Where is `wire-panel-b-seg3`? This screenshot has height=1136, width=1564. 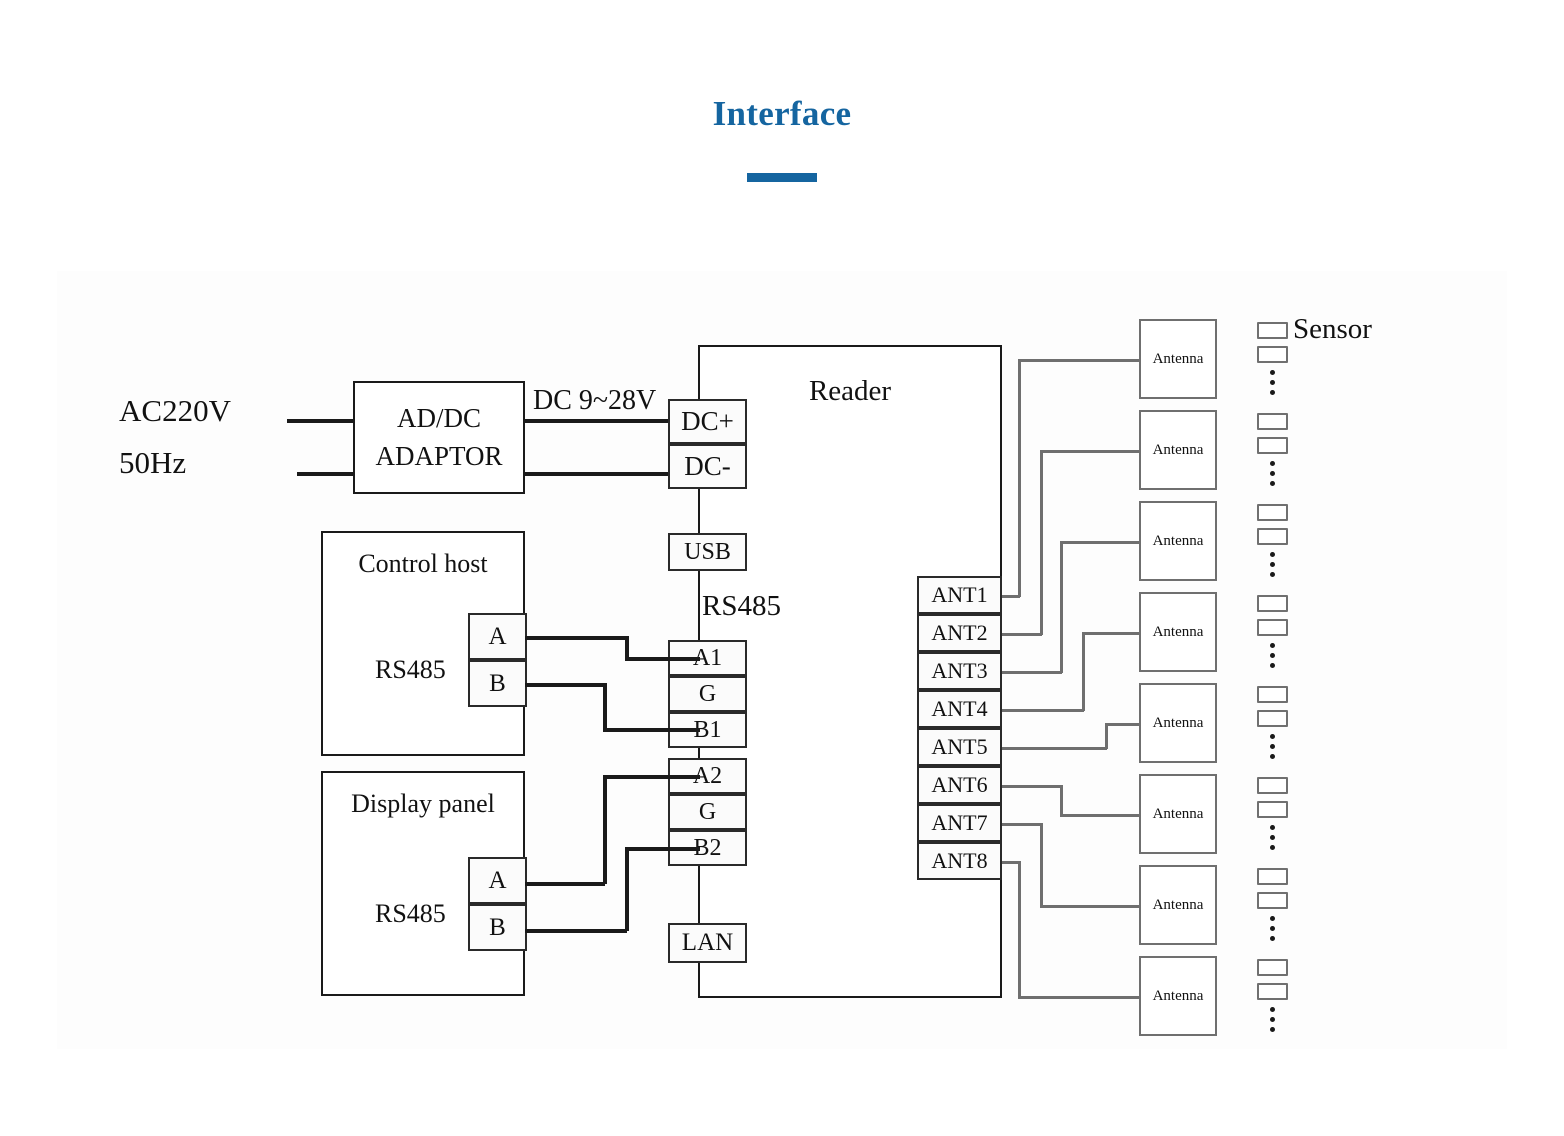
wire-panel-b-seg3 is located at coordinates (662, 849).